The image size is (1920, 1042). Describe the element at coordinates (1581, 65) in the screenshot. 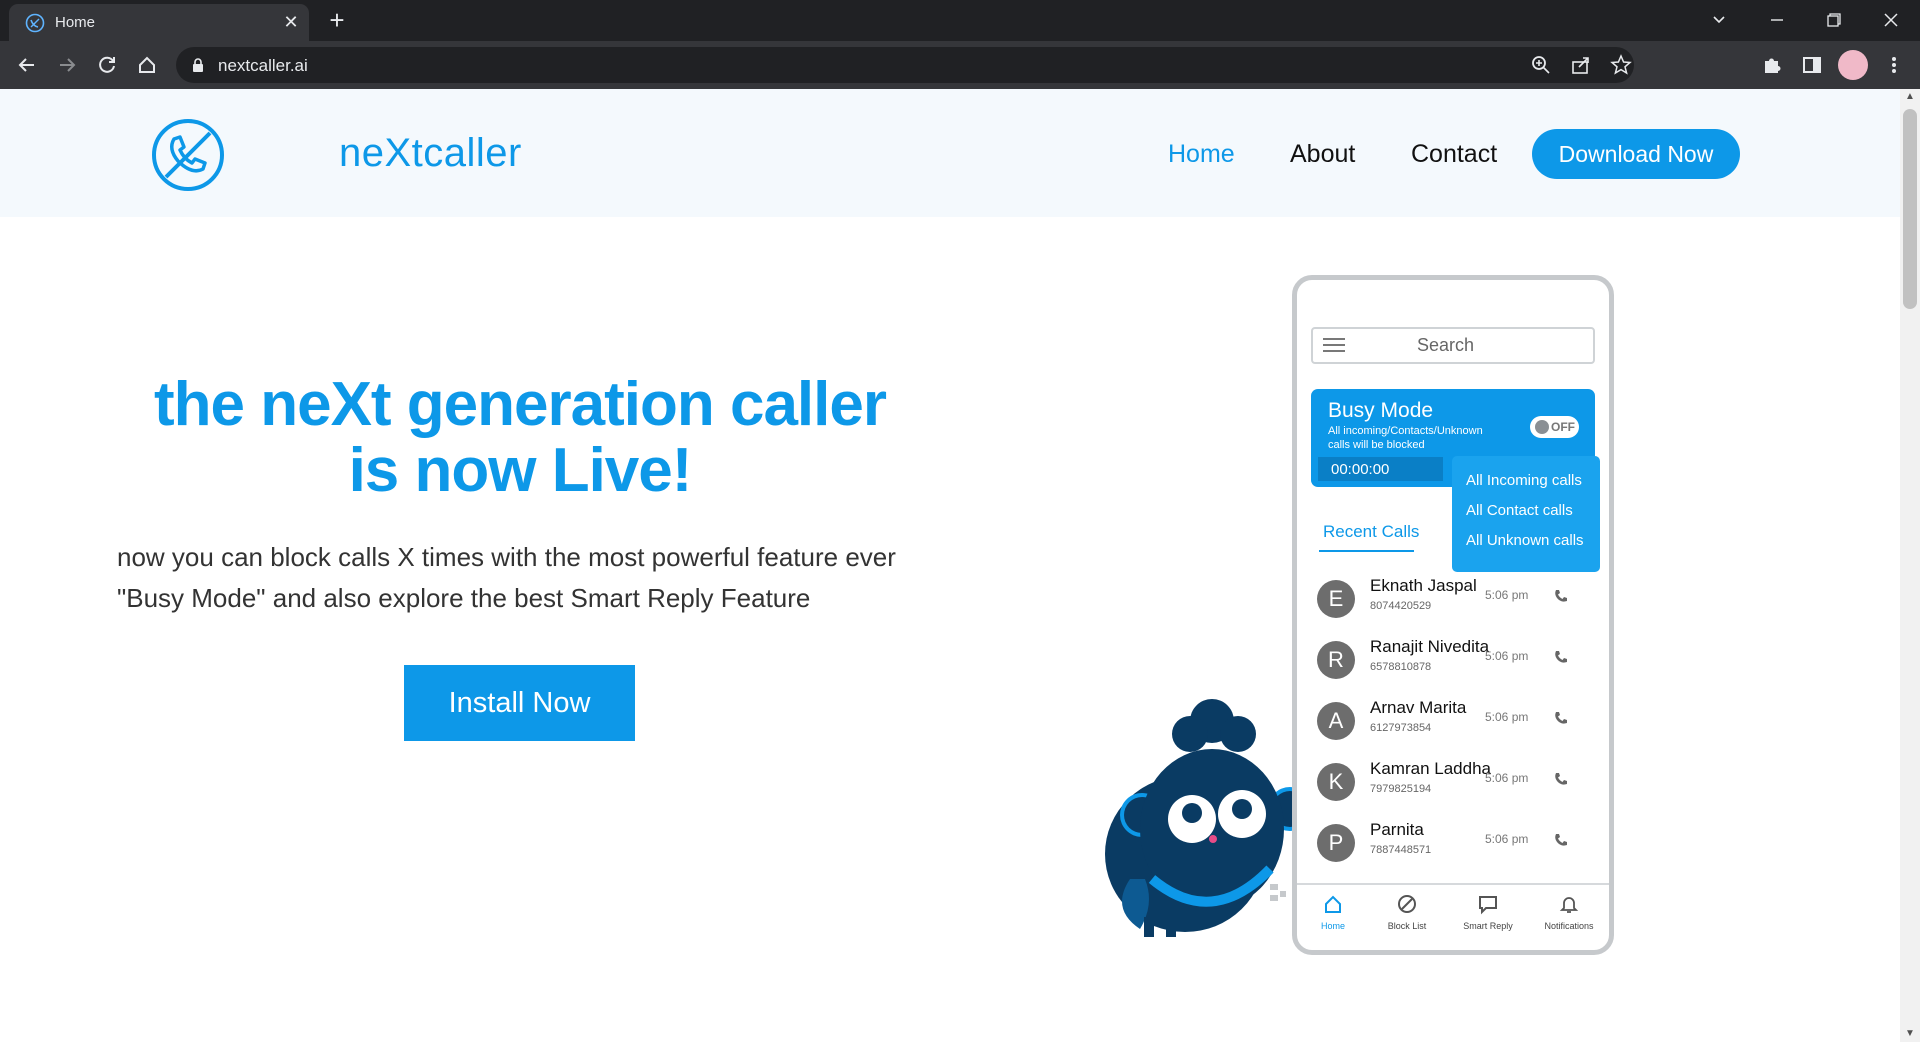

I see `share-icon` at that location.